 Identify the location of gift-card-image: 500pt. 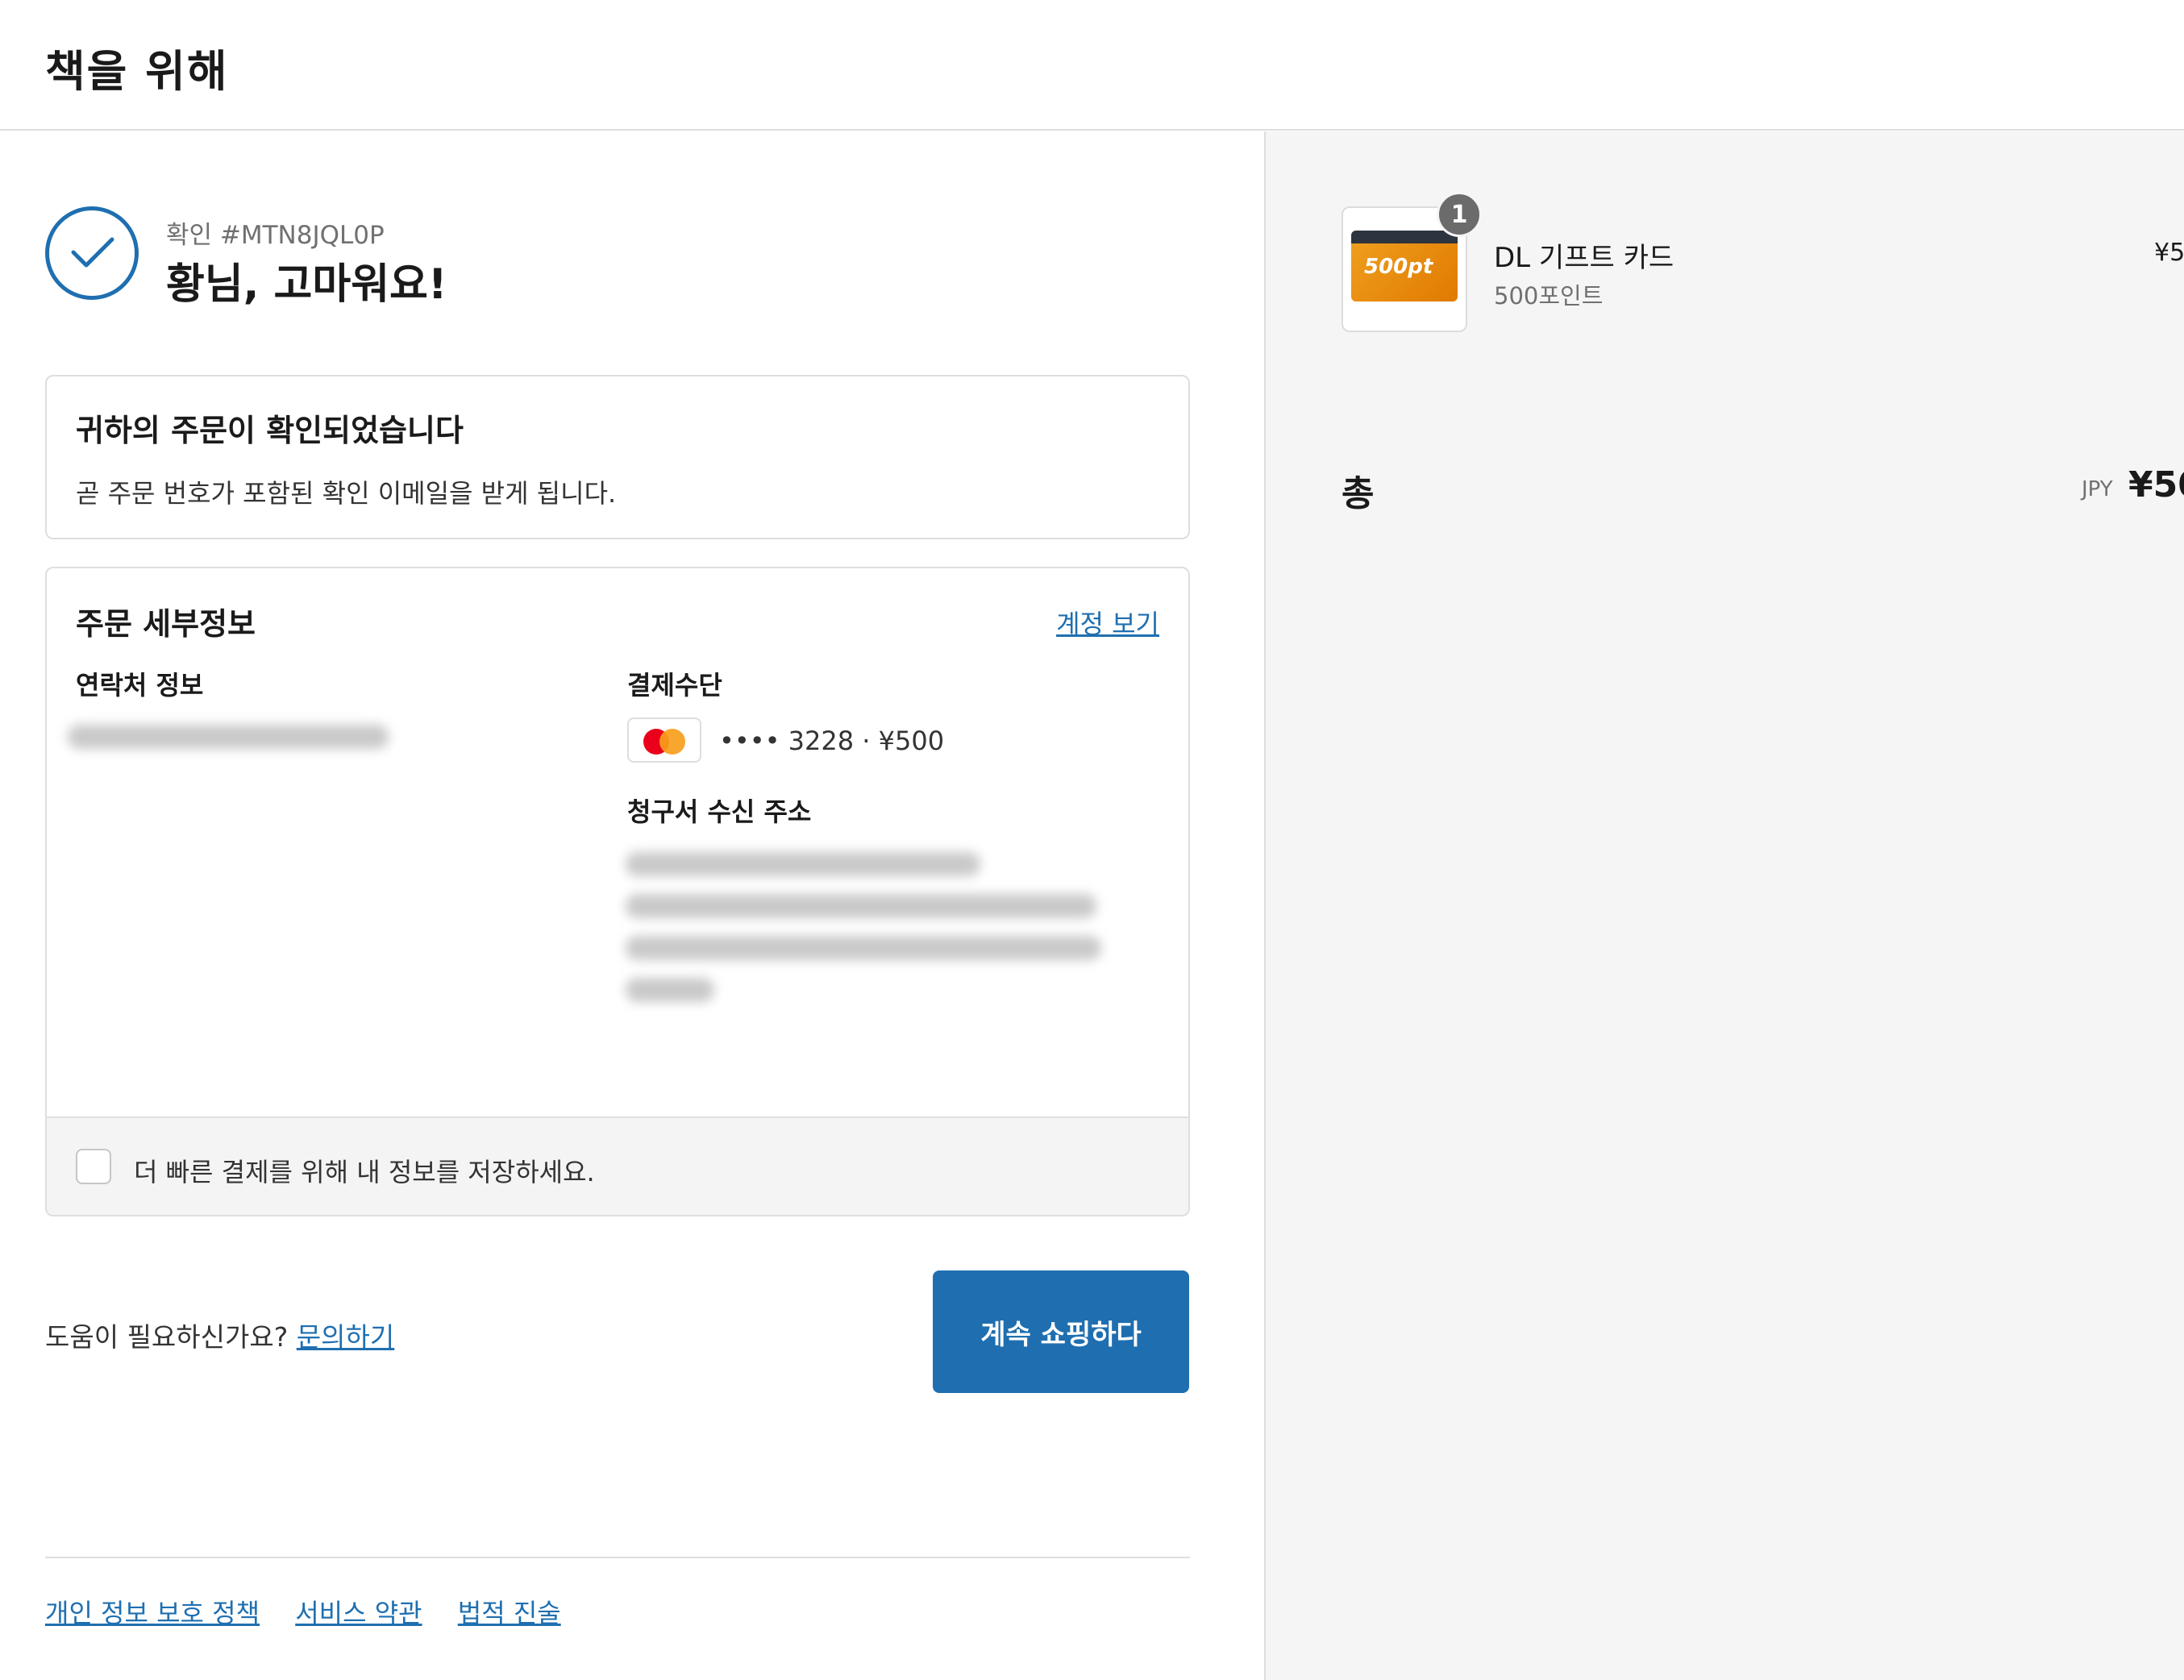
(1404, 266).